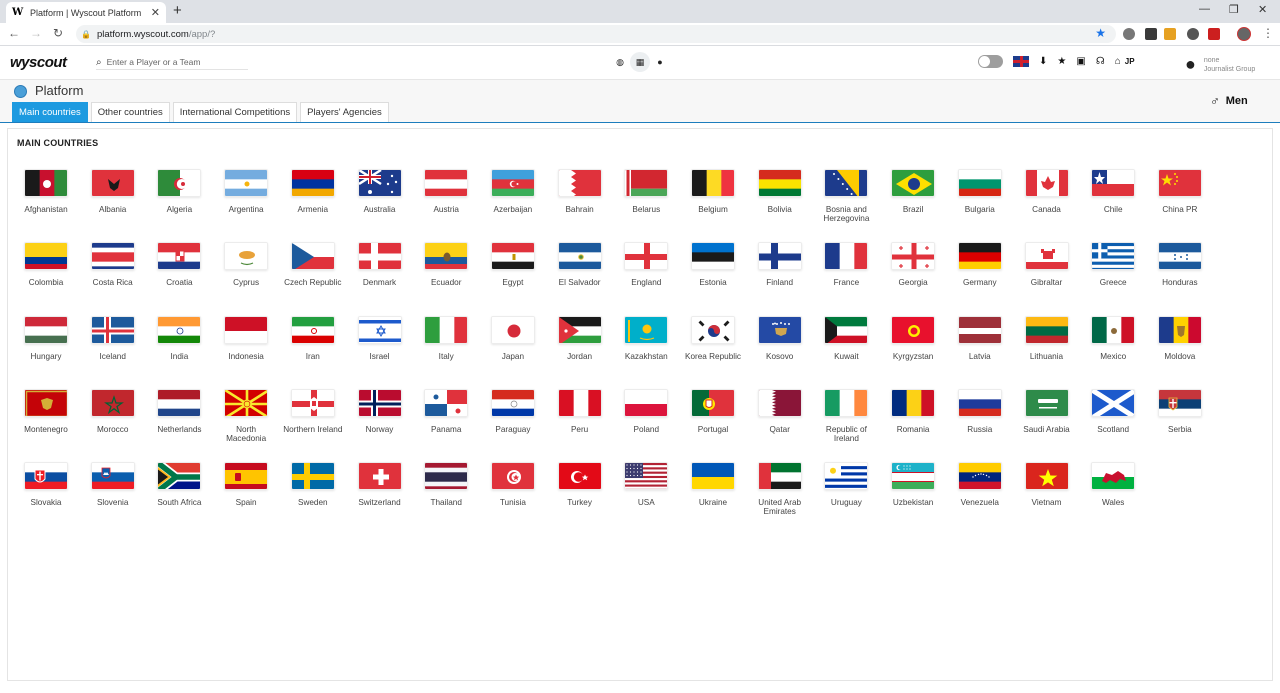 The width and height of the screenshot is (1280, 693). What do you see at coordinates (313, 411) in the screenshot?
I see `country-item-northern-ireland: Northern Ireland` at bounding box center [313, 411].